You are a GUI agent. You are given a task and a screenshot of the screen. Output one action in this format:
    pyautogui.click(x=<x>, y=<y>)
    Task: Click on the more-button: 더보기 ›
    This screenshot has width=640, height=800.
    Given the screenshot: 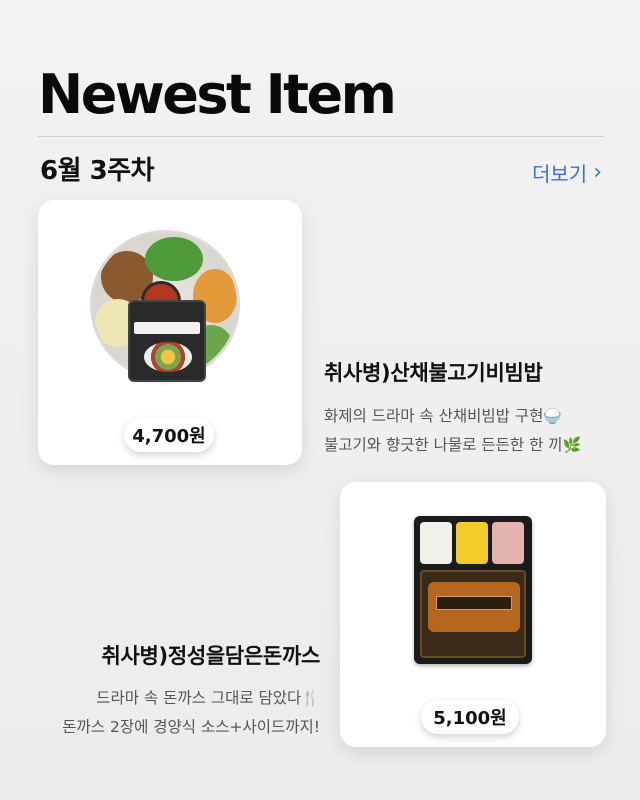 What is the action you would take?
    pyautogui.click(x=567, y=172)
    